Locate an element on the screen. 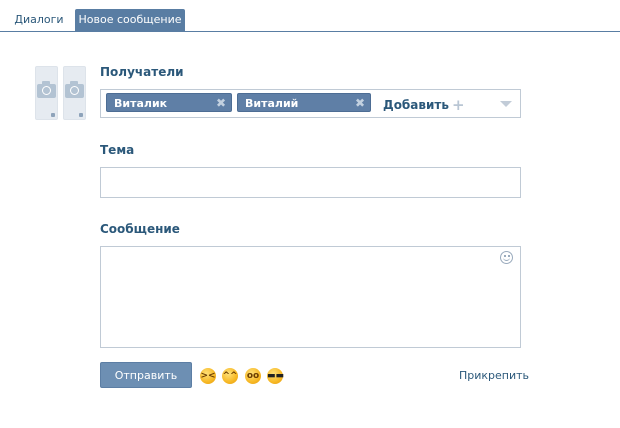  subject-label: Тема is located at coordinates (117, 150).